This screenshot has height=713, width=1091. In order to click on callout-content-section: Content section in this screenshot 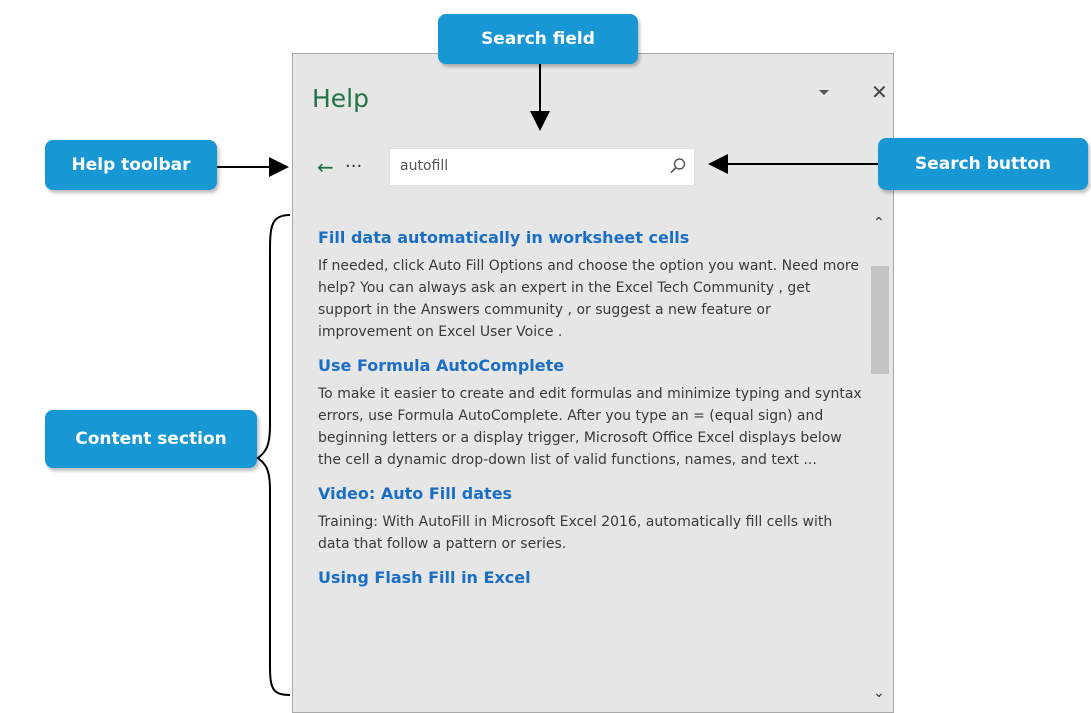, I will do `click(151, 439)`.